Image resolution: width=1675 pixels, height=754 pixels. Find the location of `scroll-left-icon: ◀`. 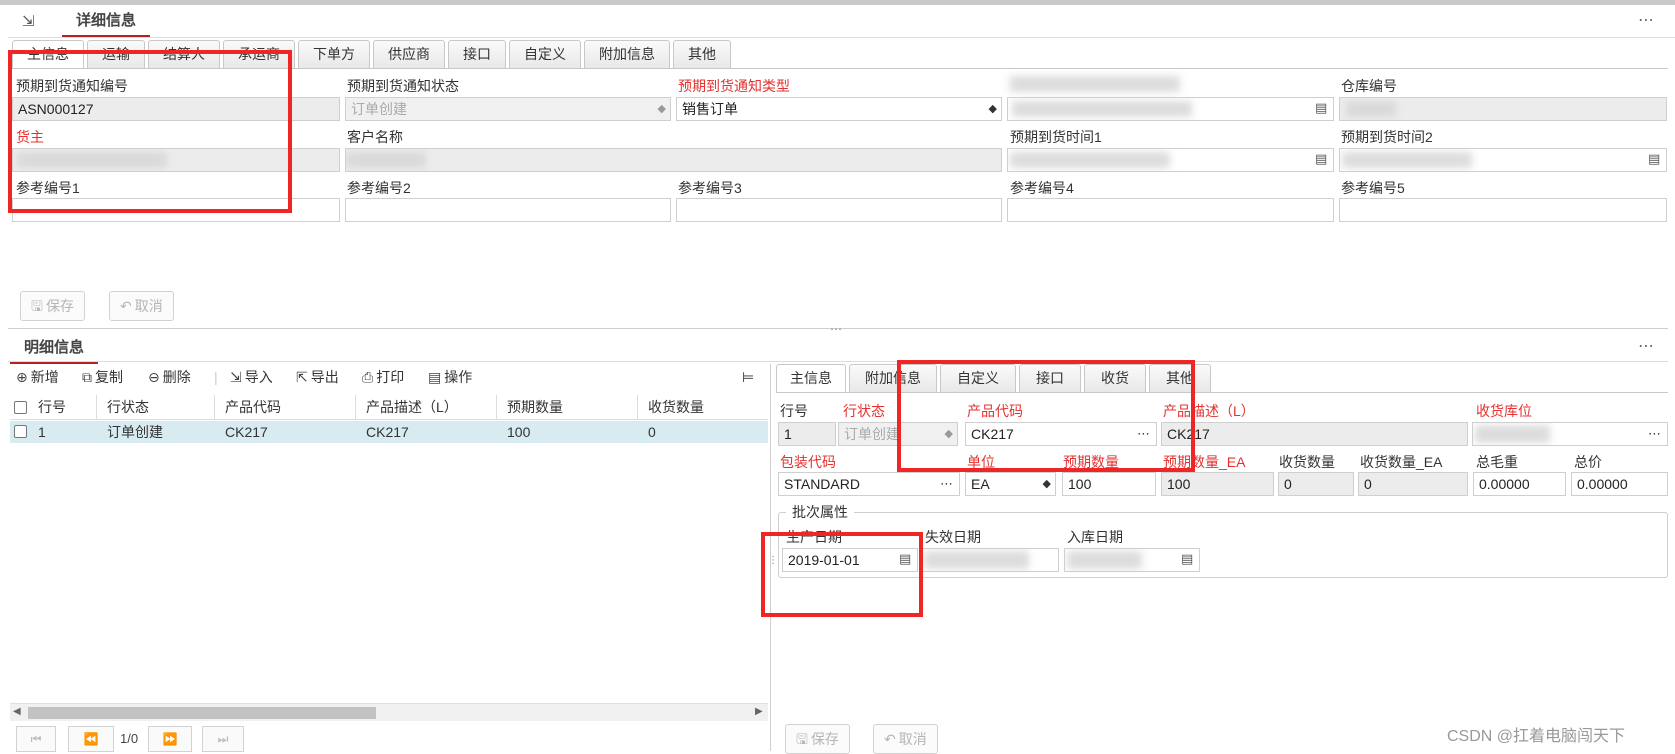

scroll-left-icon: ◀ is located at coordinates (17, 711).